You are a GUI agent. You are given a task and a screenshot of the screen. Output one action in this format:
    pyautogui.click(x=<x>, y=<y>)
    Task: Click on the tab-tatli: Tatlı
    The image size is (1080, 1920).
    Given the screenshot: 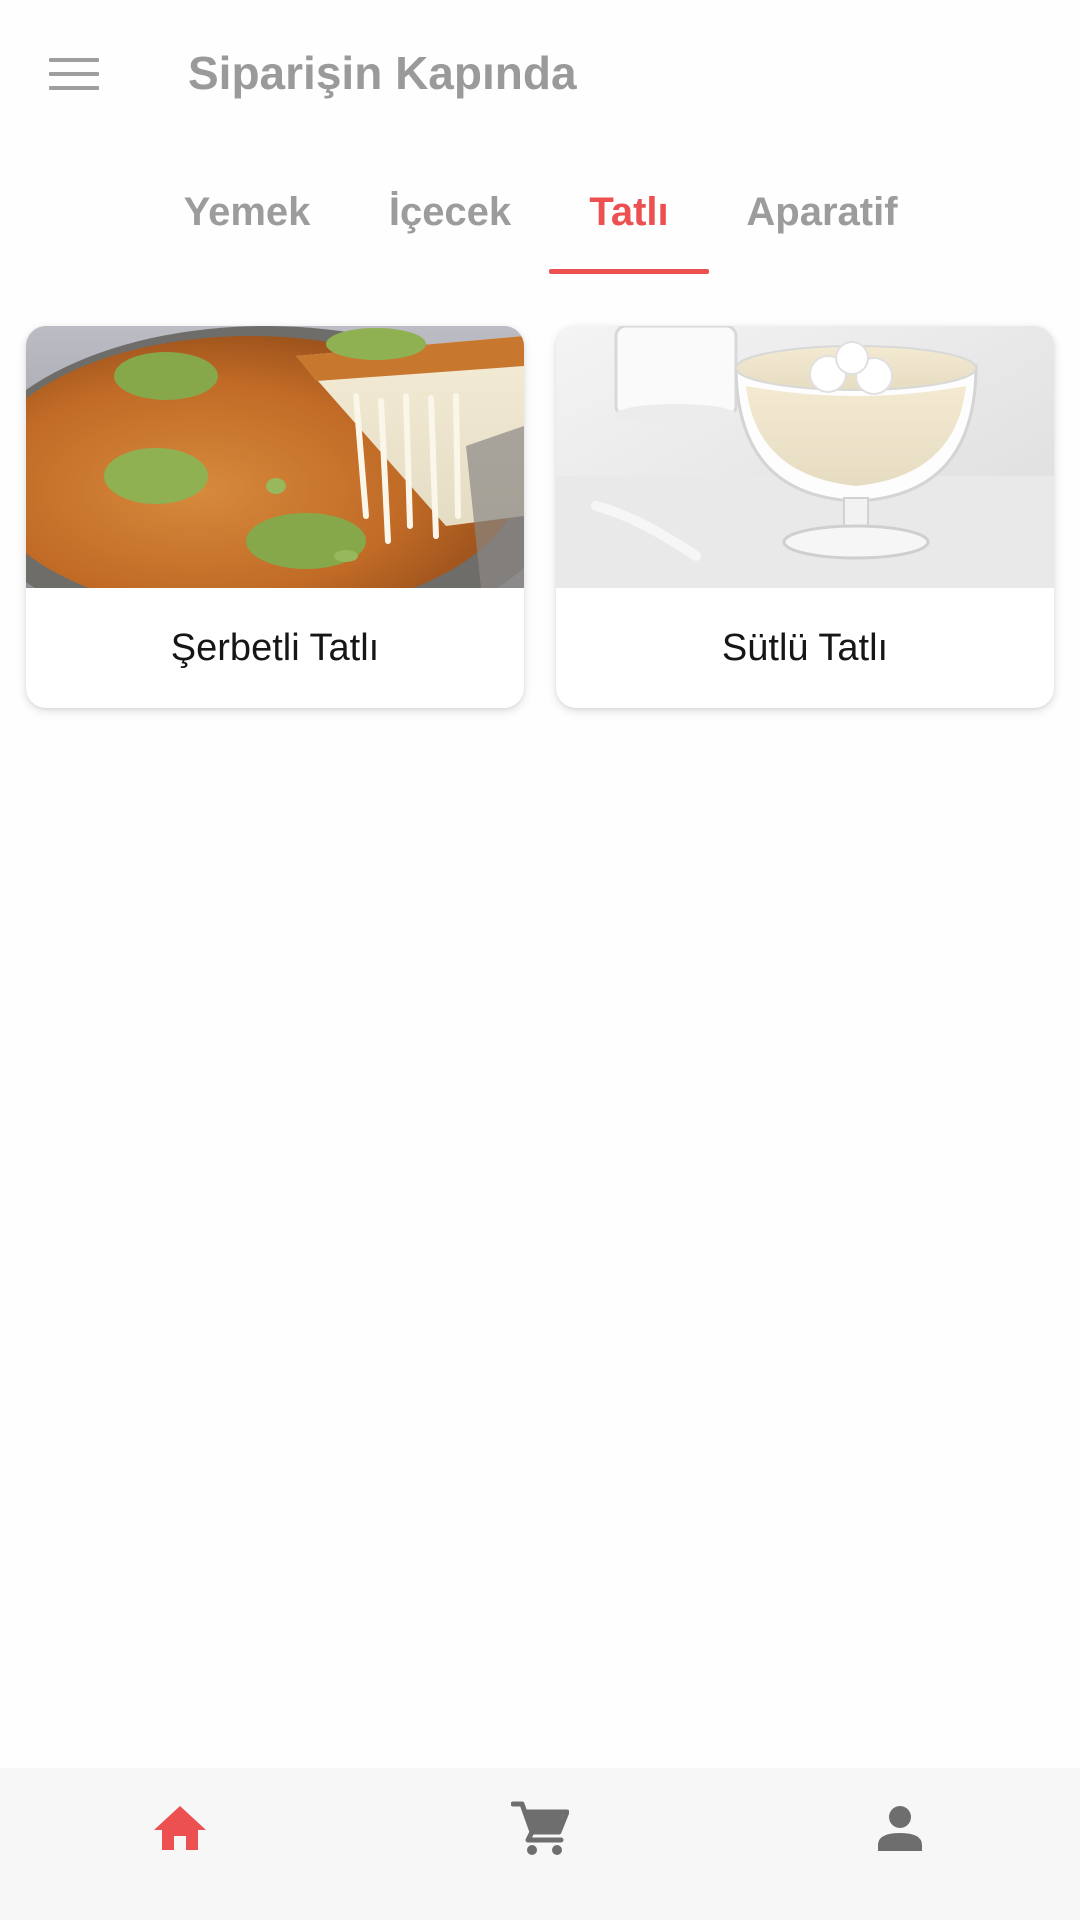 What is the action you would take?
    pyautogui.click(x=629, y=212)
    